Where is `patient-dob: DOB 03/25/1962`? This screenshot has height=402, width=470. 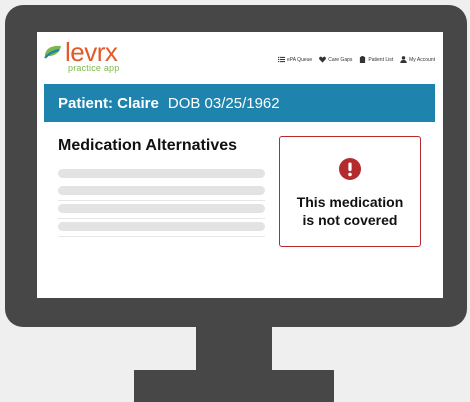
patient-dob: DOB 03/25/1962 is located at coordinates (223, 103).